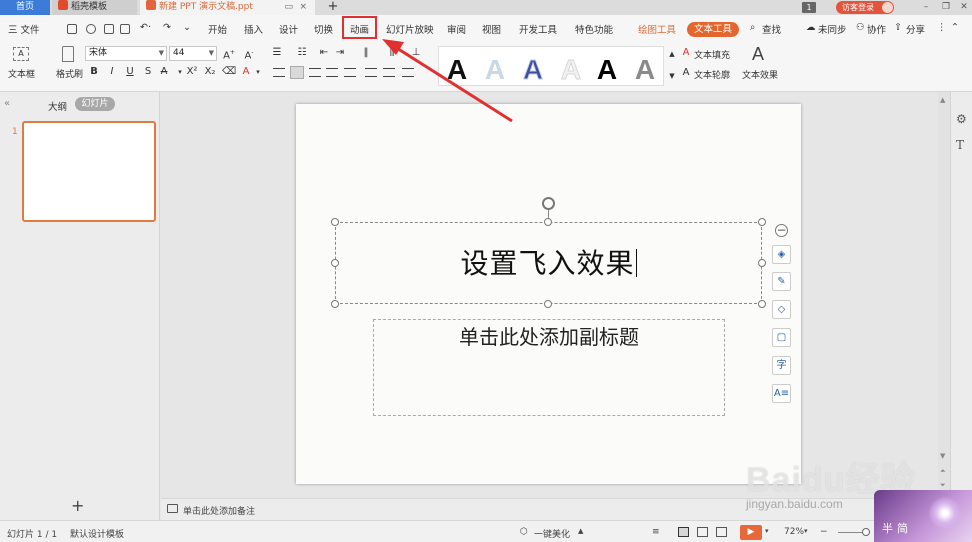  What do you see at coordinates (25, 7) in the screenshot?
I see `tab-home: 首页` at bounding box center [25, 7].